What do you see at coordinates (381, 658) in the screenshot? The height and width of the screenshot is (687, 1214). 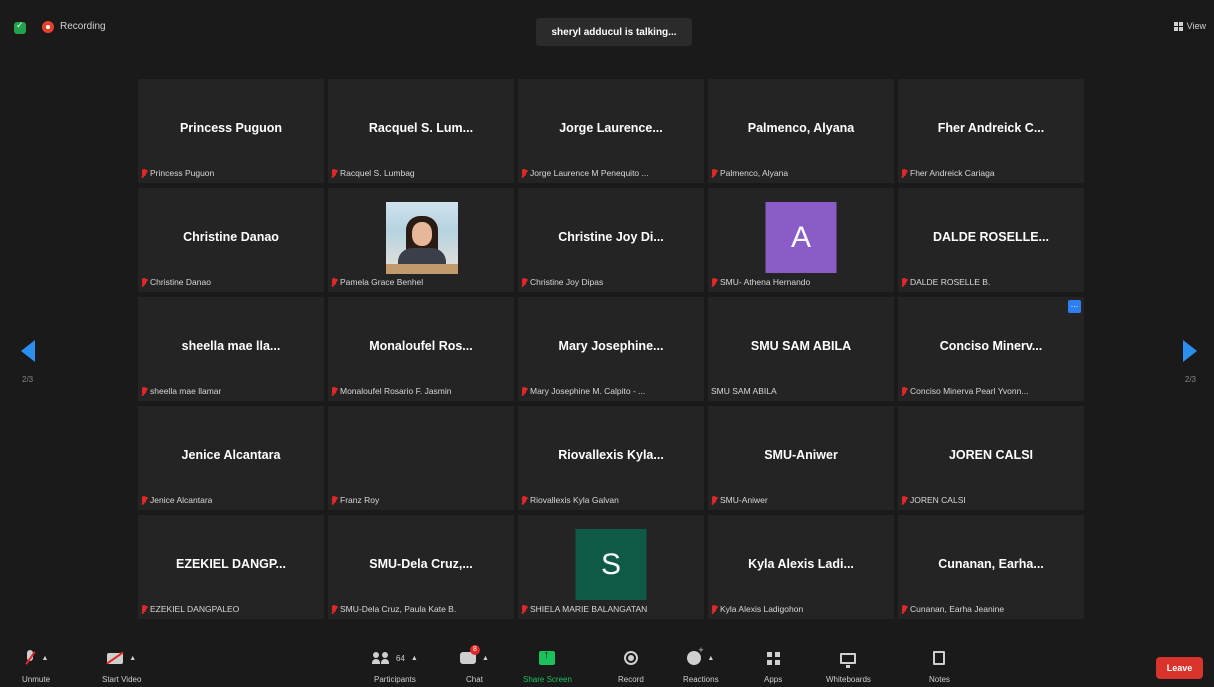 I see `participants-icon` at bounding box center [381, 658].